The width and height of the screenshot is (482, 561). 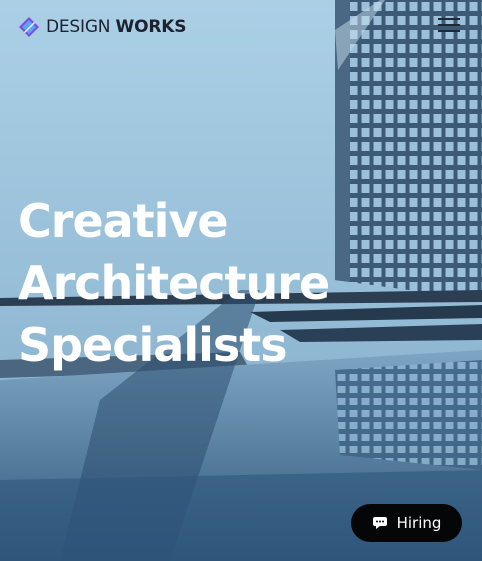 I want to click on brand-name: DESIGN WORKS, so click(x=116, y=27).